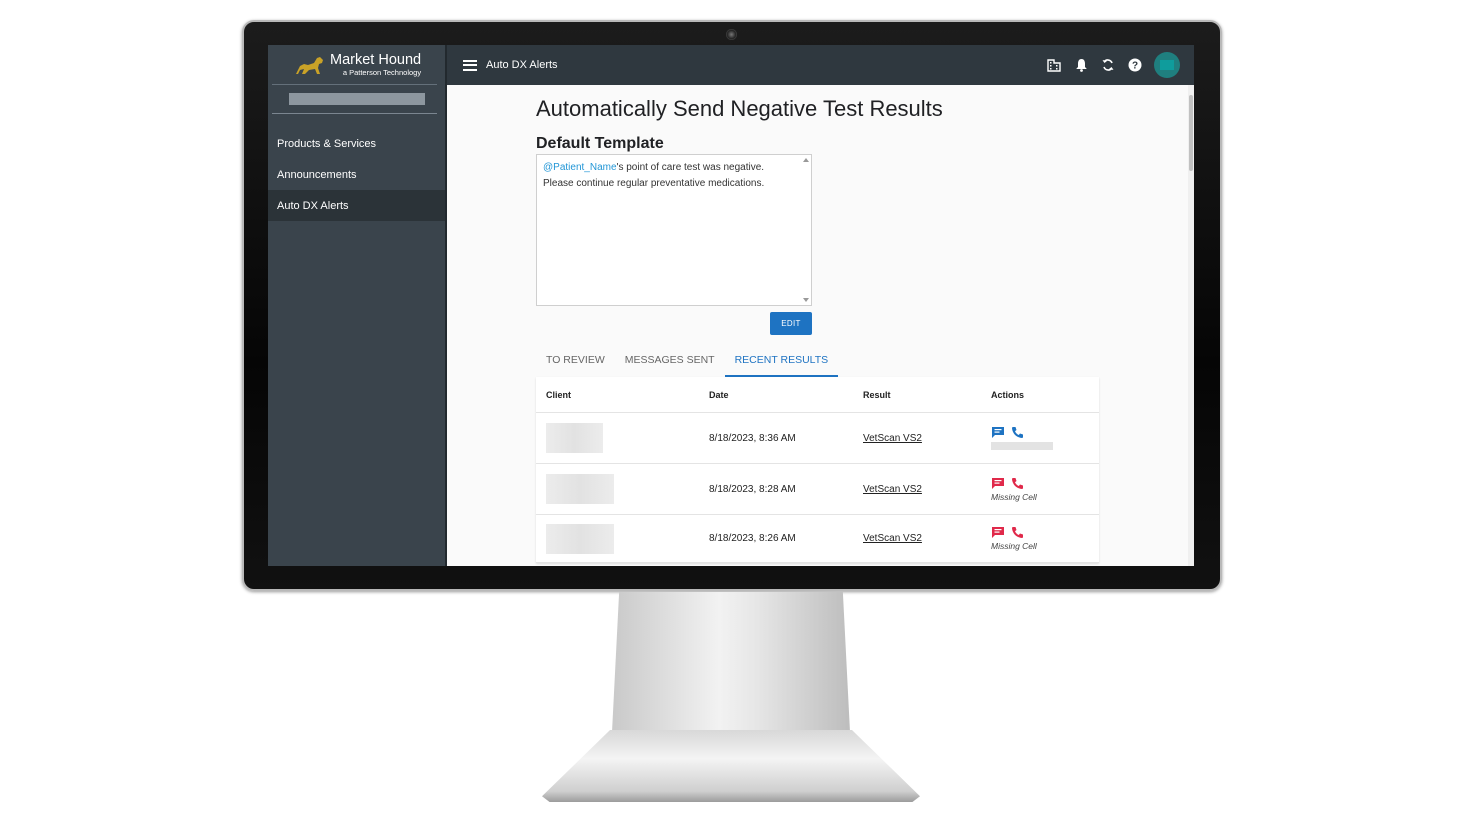 The width and height of the screenshot is (1460, 820). What do you see at coordinates (752, 438) in the screenshot?
I see `date-cell: 8/18/2023, 8:36 AM` at bounding box center [752, 438].